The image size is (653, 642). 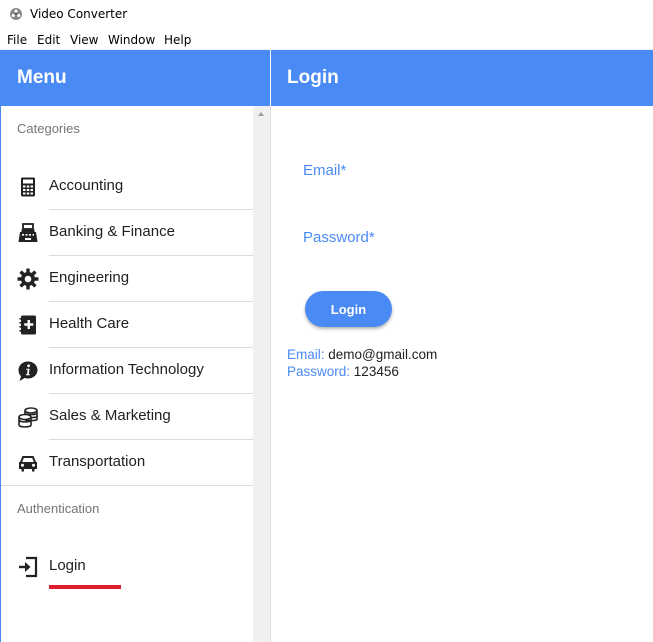 I want to click on sidebar-item-label: Sales & Marketing, so click(x=110, y=415).